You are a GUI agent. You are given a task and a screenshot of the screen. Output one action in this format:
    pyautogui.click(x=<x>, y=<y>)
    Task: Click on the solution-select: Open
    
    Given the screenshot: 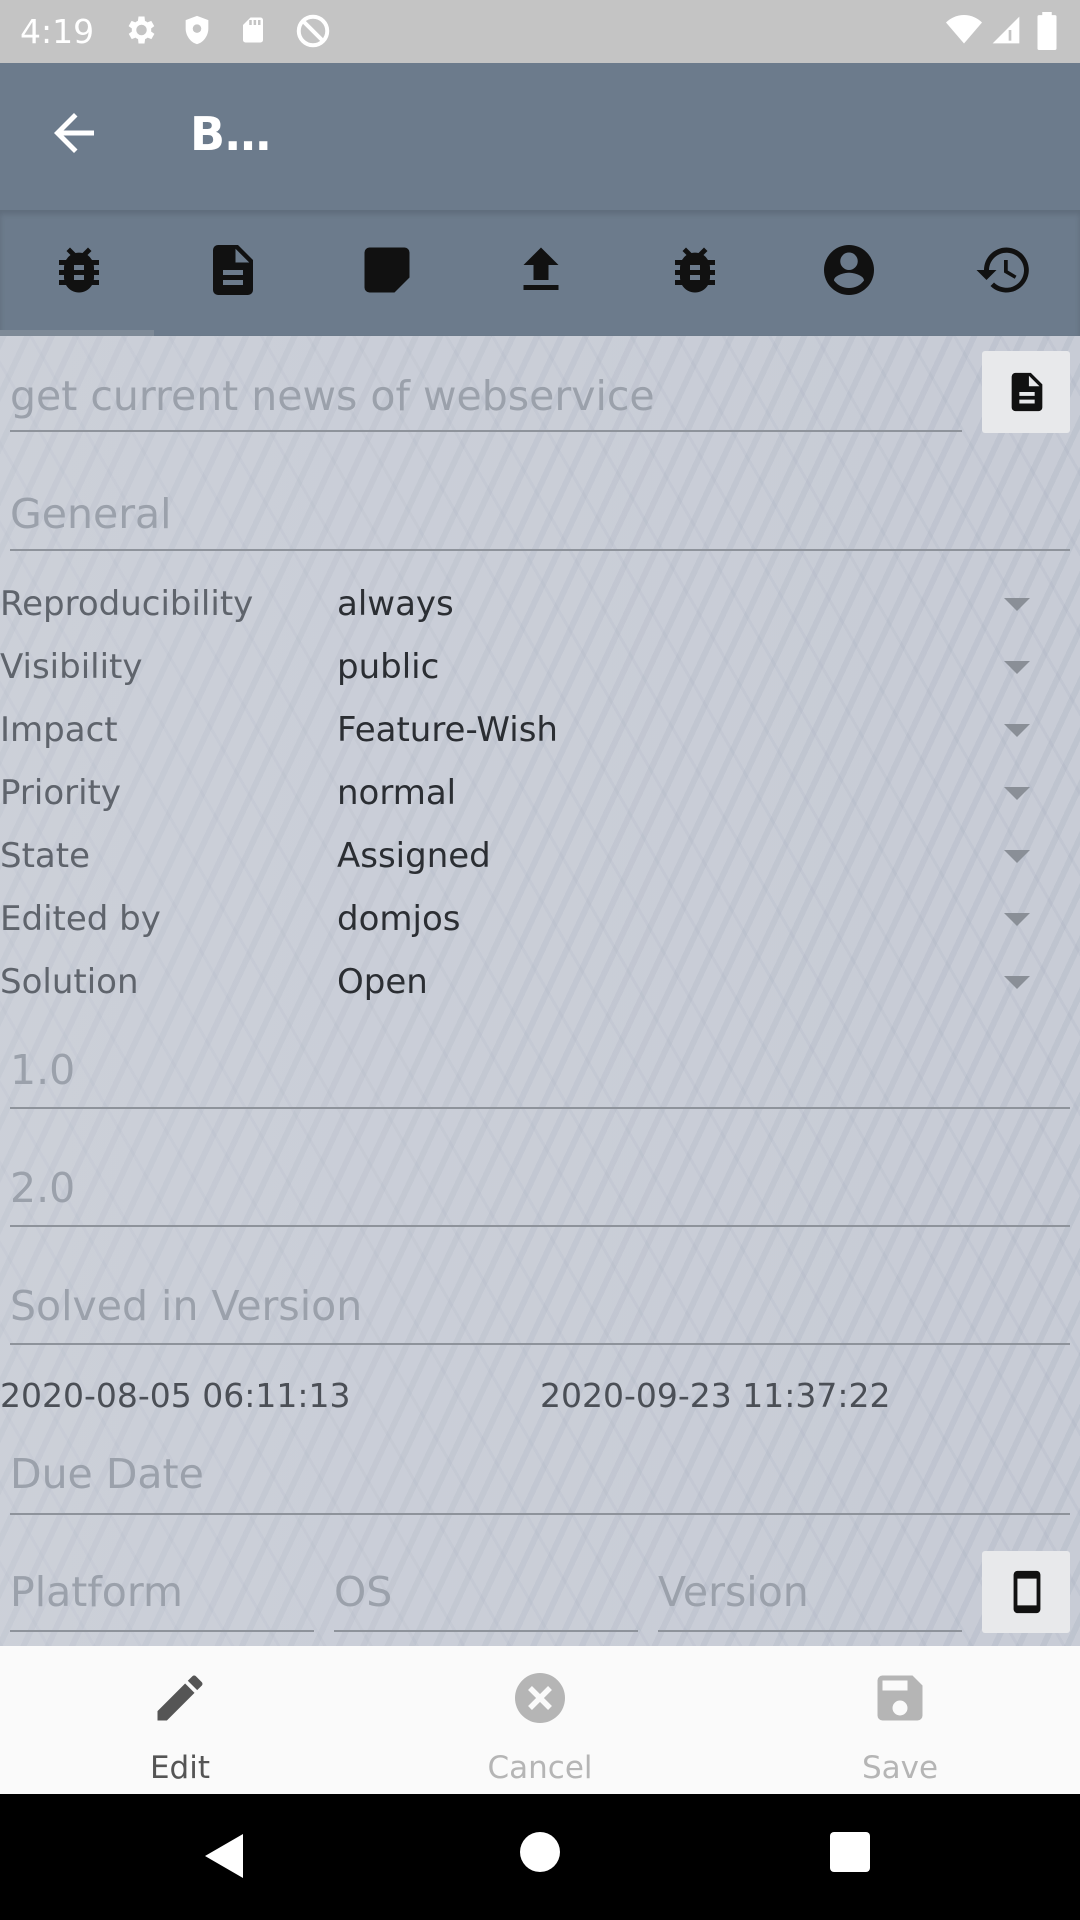 What is the action you would take?
    pyautogui.click(x=382, y=982)
    